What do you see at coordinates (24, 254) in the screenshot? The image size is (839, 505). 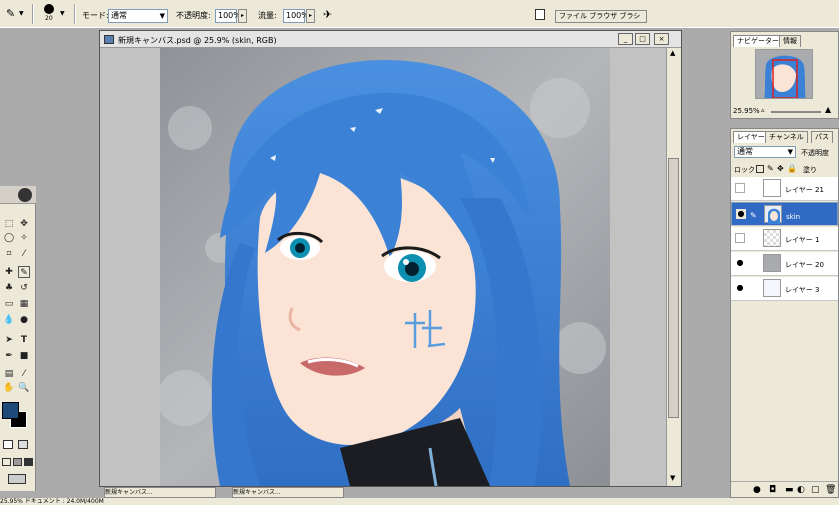 I see `slice-tool-icon: ⁄` at bounding box center [24, 254].